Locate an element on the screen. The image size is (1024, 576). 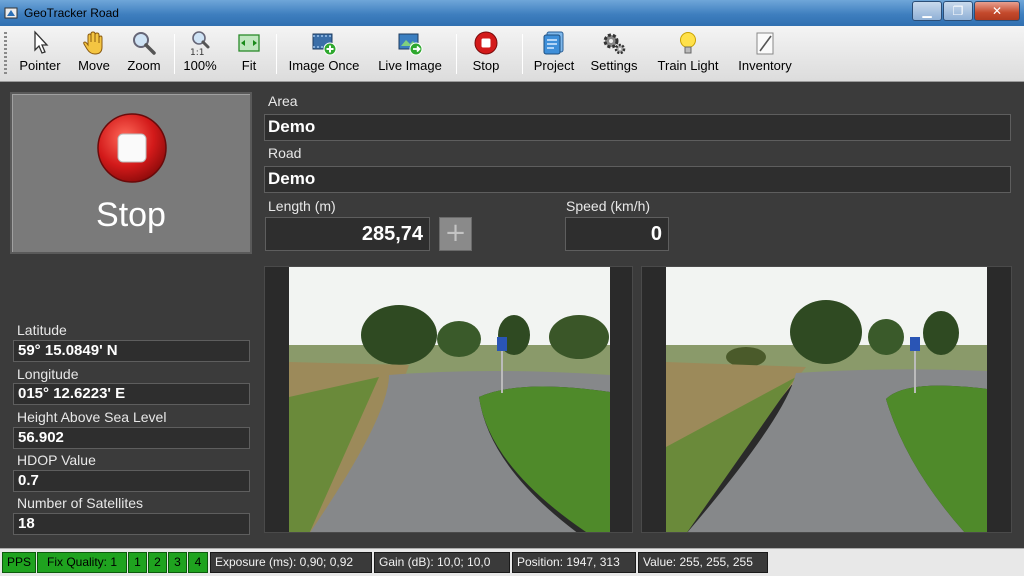
big-stop-button: Stop is located at coordinates (131, 173).